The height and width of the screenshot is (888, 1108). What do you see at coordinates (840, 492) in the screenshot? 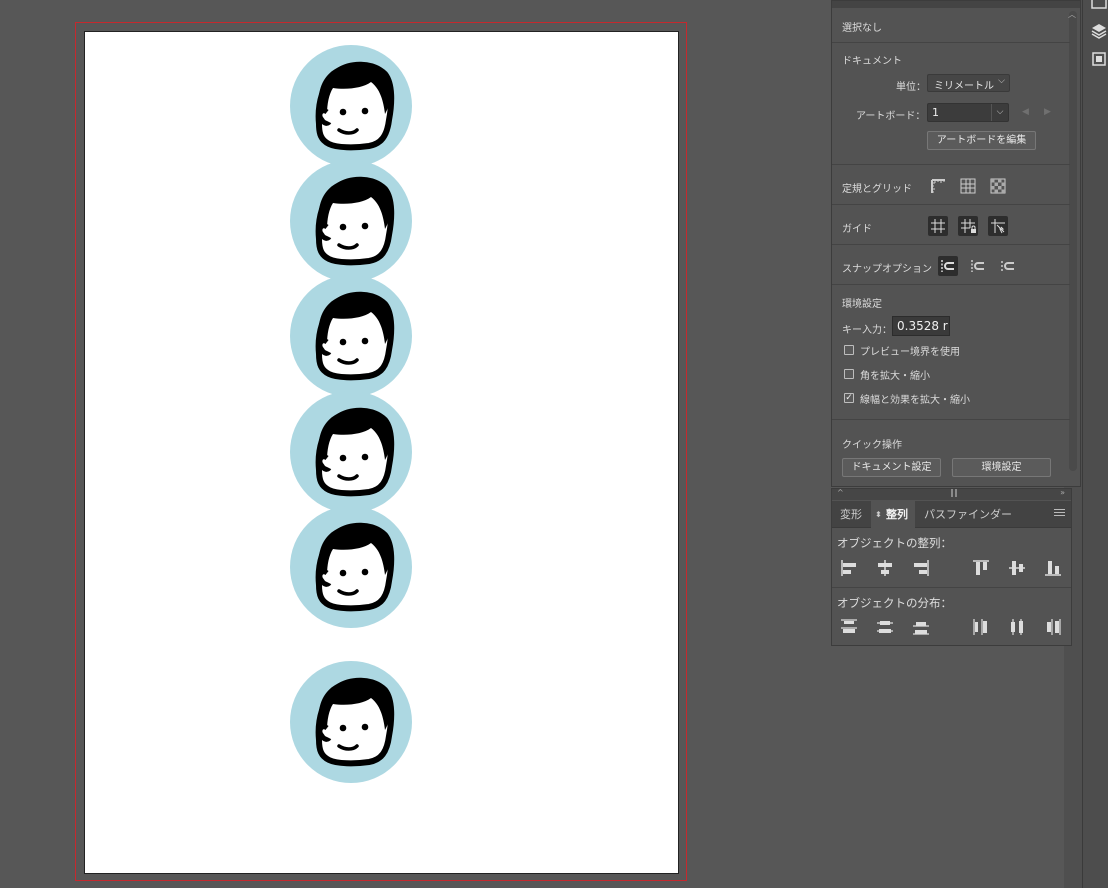
I see `collapse-icon: ^` at bounding box center [840, 492].